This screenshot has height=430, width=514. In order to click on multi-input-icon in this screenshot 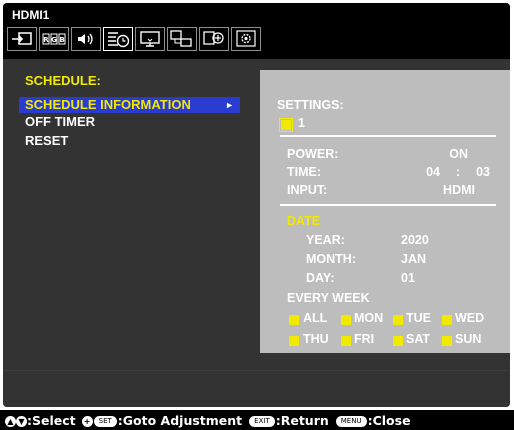, I will do `click(182, 39)`.